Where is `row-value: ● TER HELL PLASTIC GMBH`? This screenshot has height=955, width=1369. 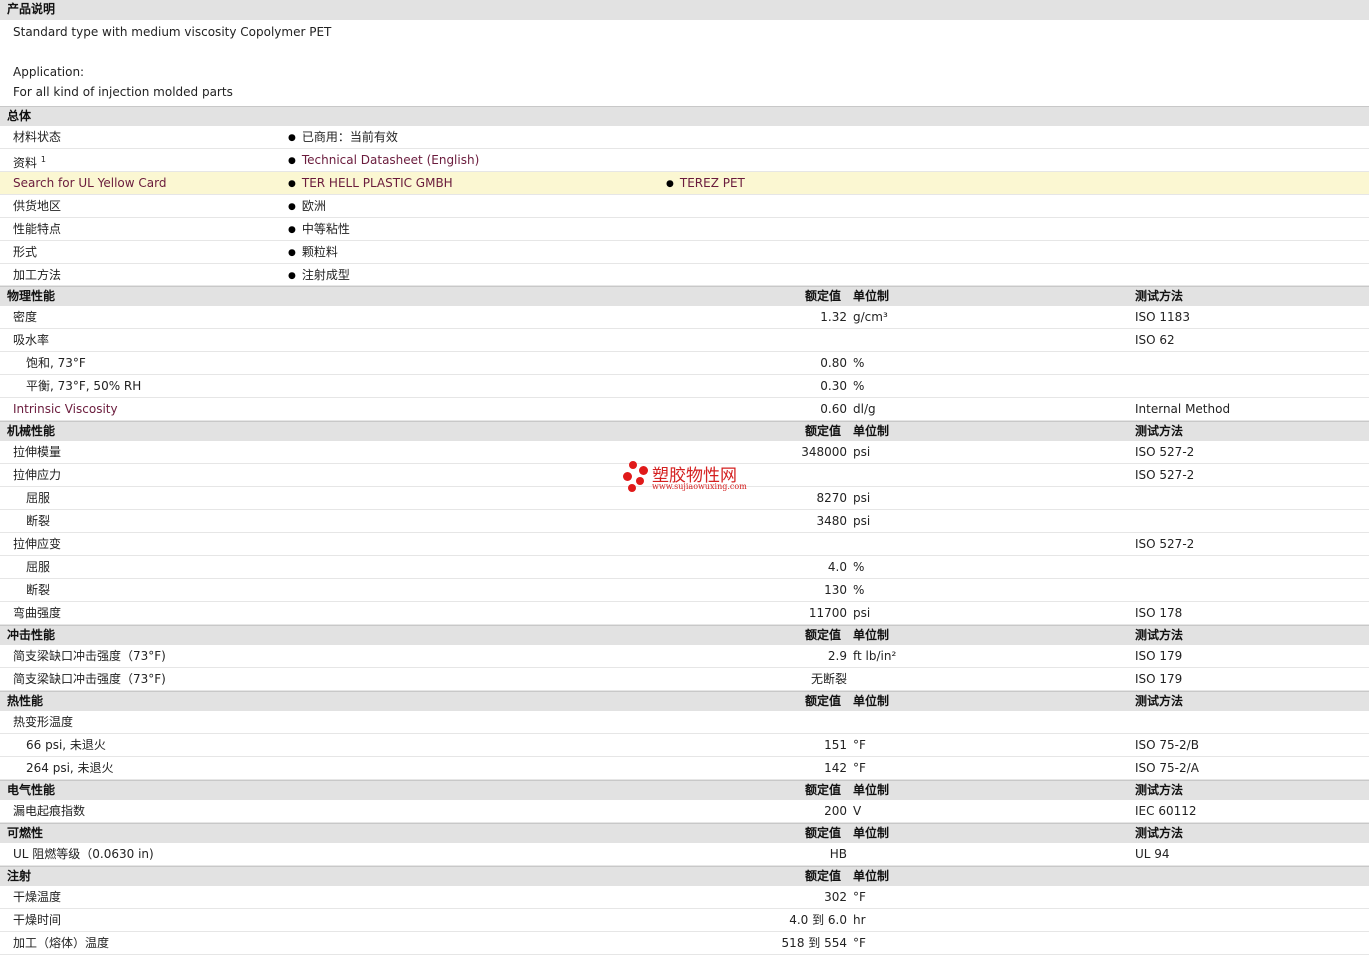
row-value: ● TER HELL PLASTIC GMBH is located at coordinates (370, 184).